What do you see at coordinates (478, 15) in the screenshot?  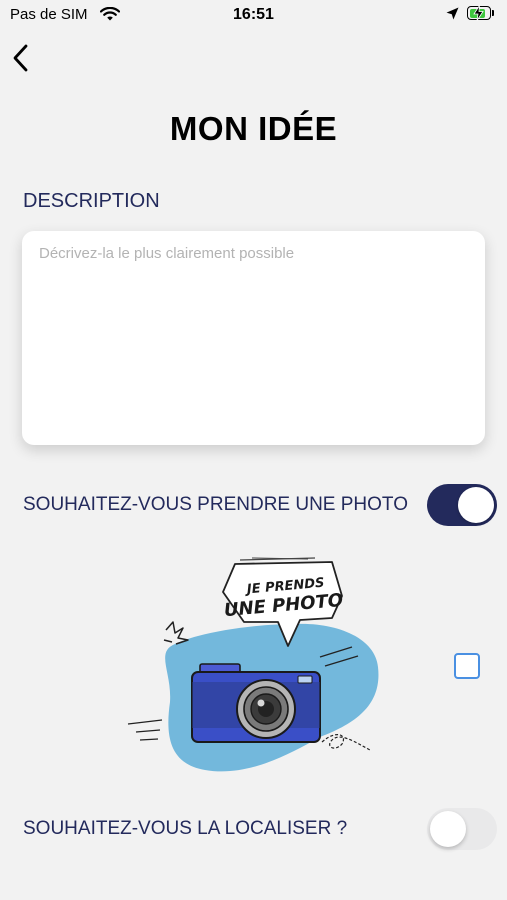 I see `charging-bolt-icon` at bounding box center [478, 15].